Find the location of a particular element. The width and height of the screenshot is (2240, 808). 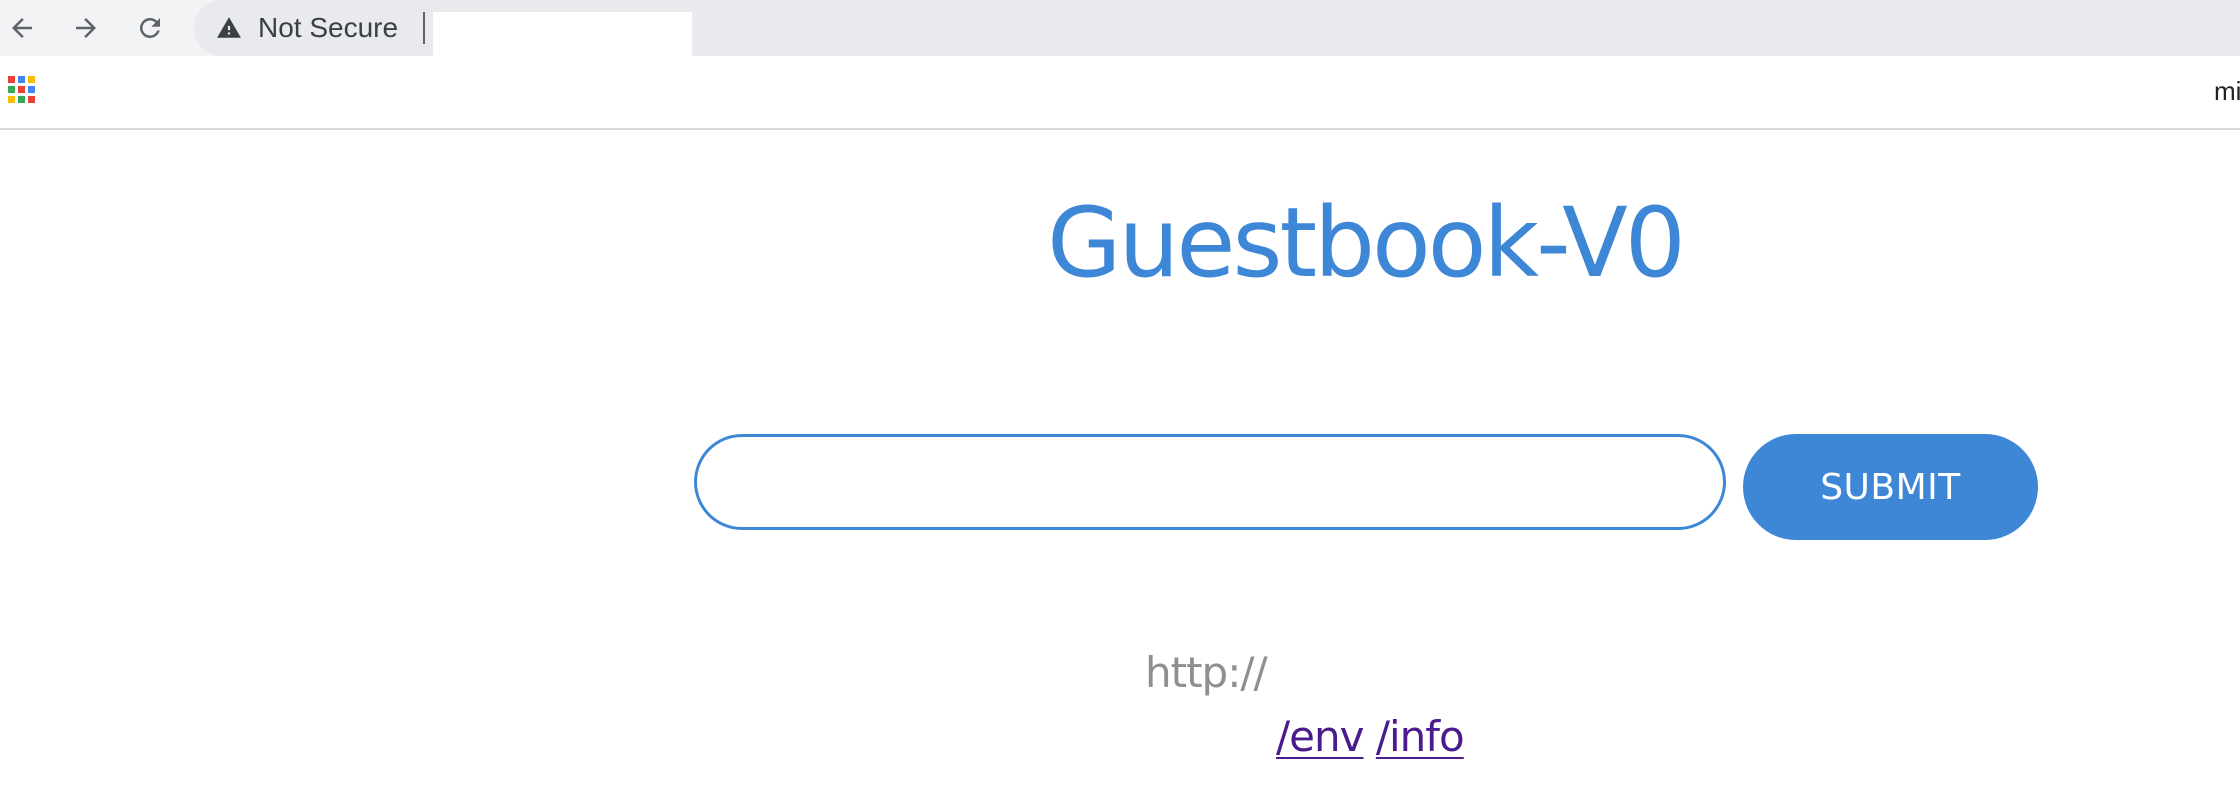

reload-icon is located at coordinates (150, 28).